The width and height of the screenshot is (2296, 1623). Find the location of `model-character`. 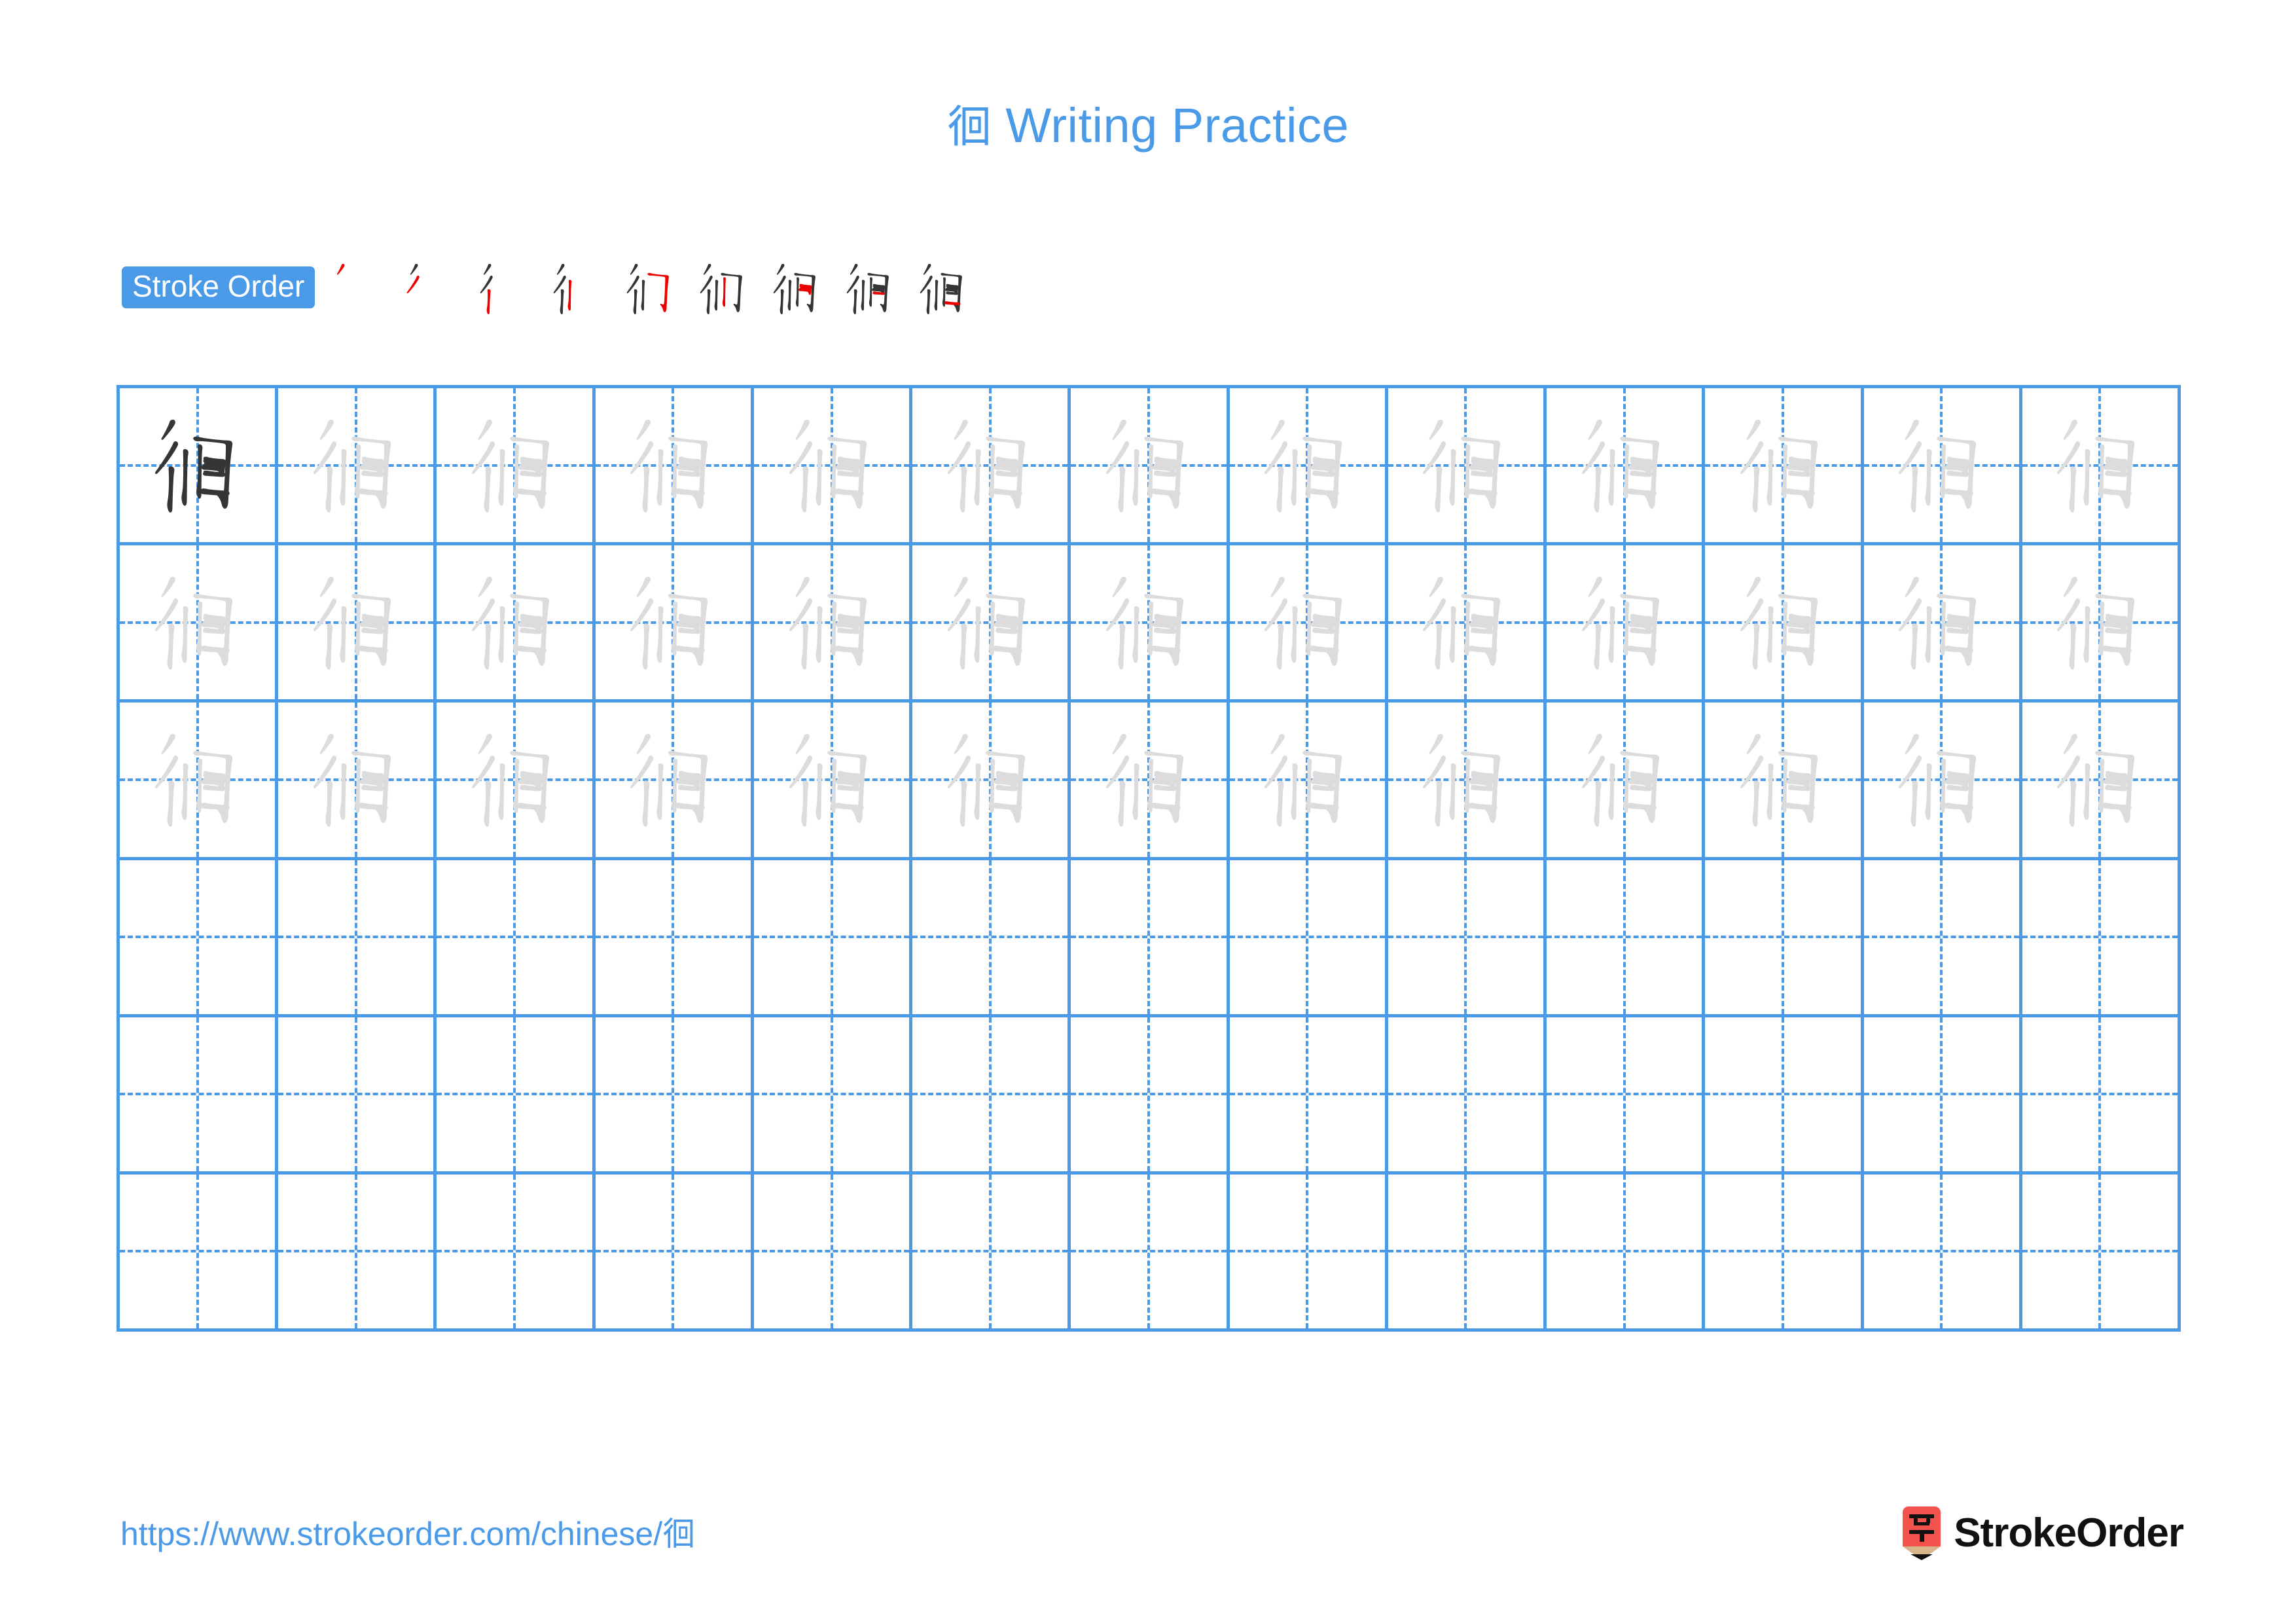

model-character is located at coordinates (197, 465).